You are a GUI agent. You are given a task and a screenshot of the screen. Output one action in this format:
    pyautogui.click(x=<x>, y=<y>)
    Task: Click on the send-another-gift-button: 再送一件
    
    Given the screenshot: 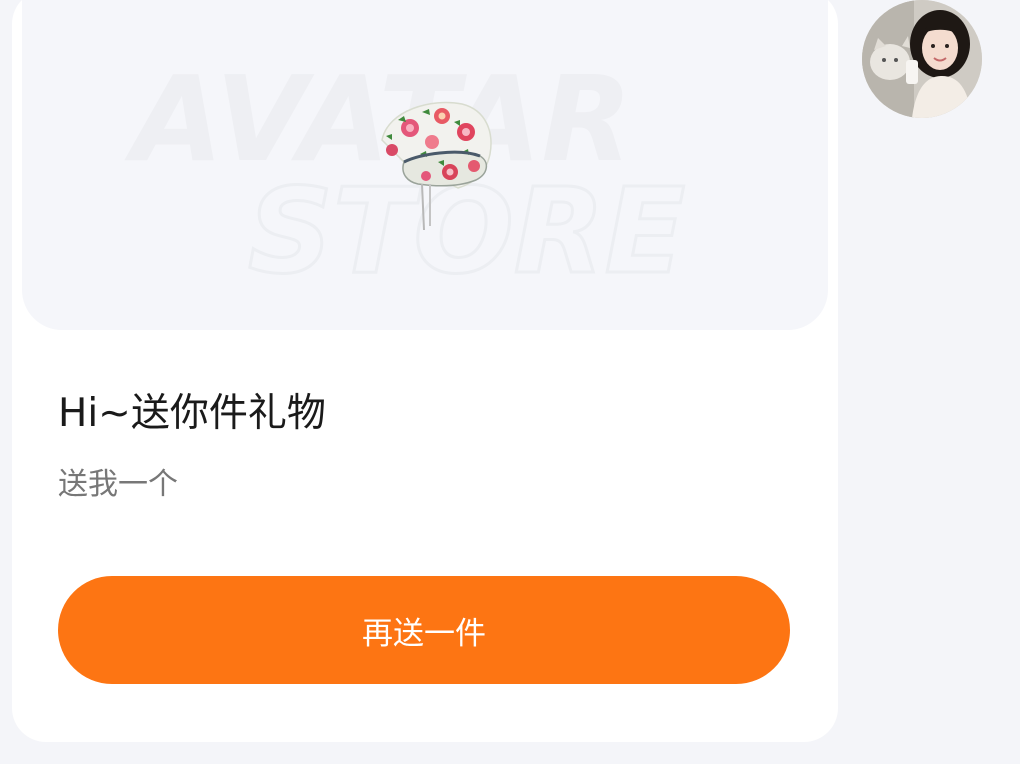 What is the action you would take?
    pyautogui.click(x=424, y=630)
    